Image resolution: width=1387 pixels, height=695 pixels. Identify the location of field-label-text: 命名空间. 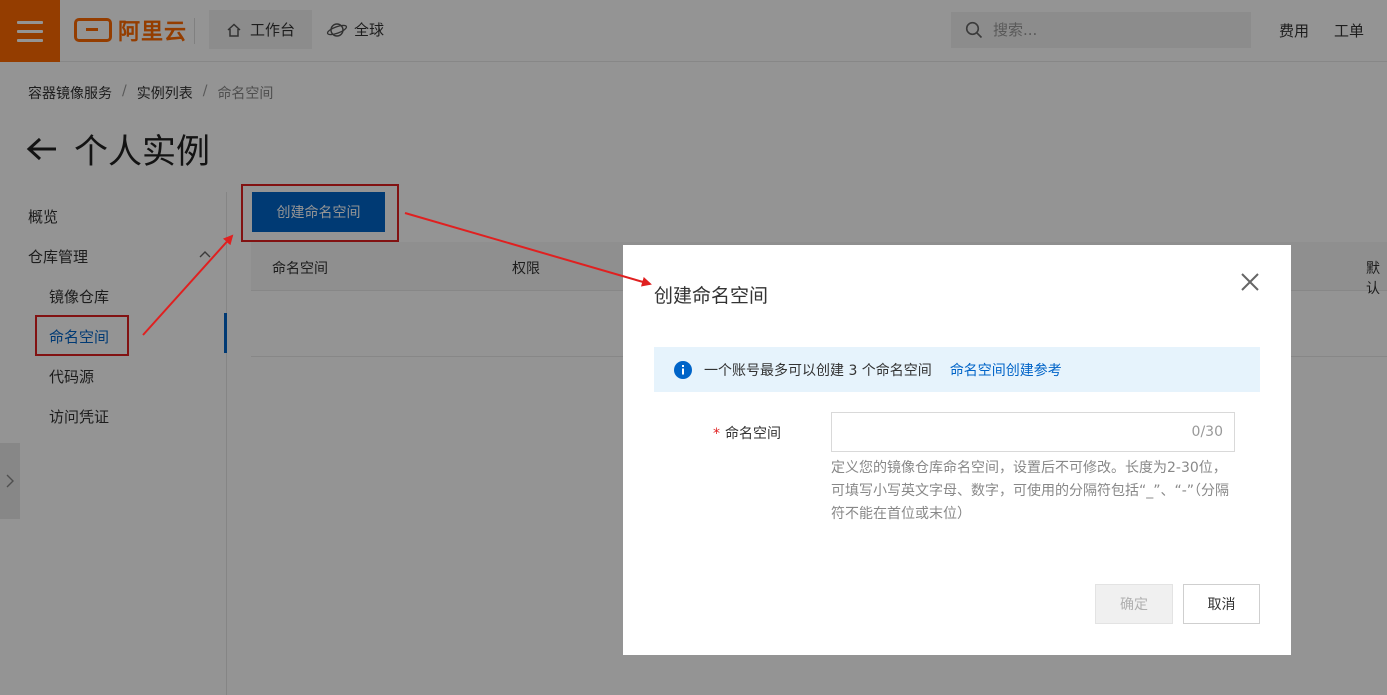
(753, 434).